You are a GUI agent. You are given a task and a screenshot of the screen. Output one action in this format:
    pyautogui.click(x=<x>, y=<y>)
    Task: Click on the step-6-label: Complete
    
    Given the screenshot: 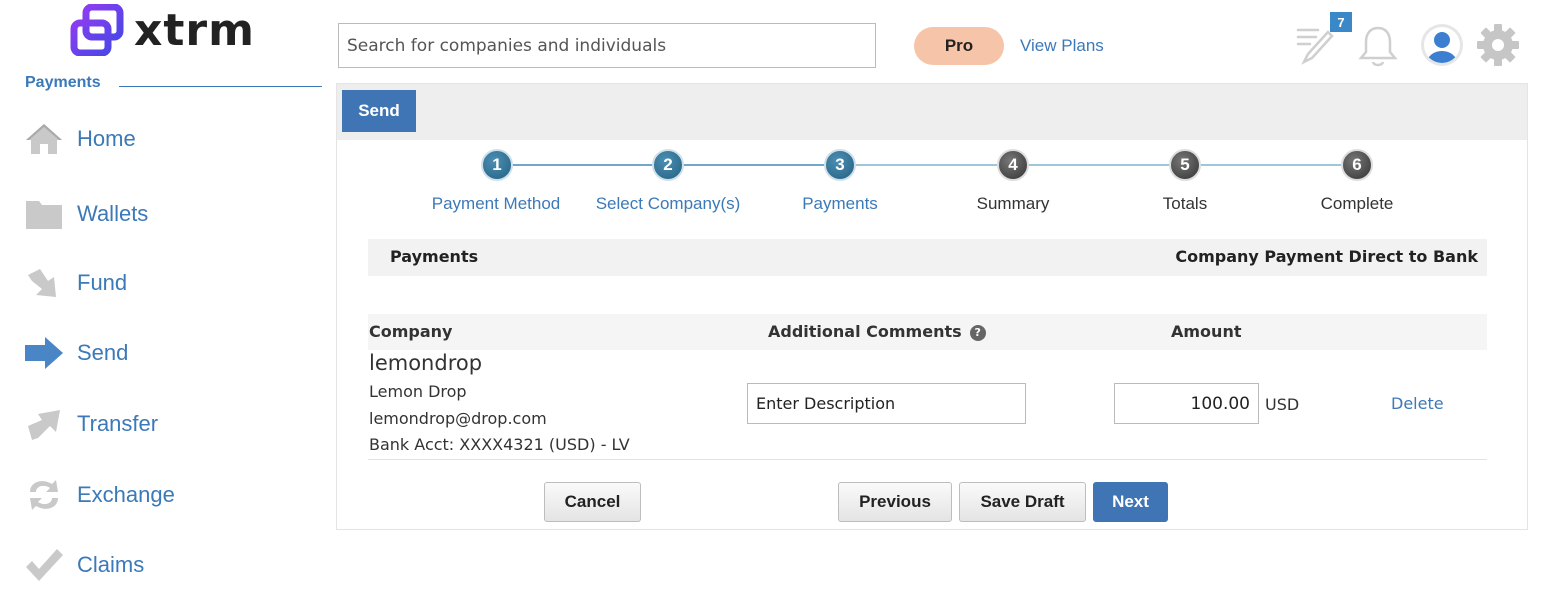 What is the action you would take?
    pyautogui.click(x=1357, y=203)
    